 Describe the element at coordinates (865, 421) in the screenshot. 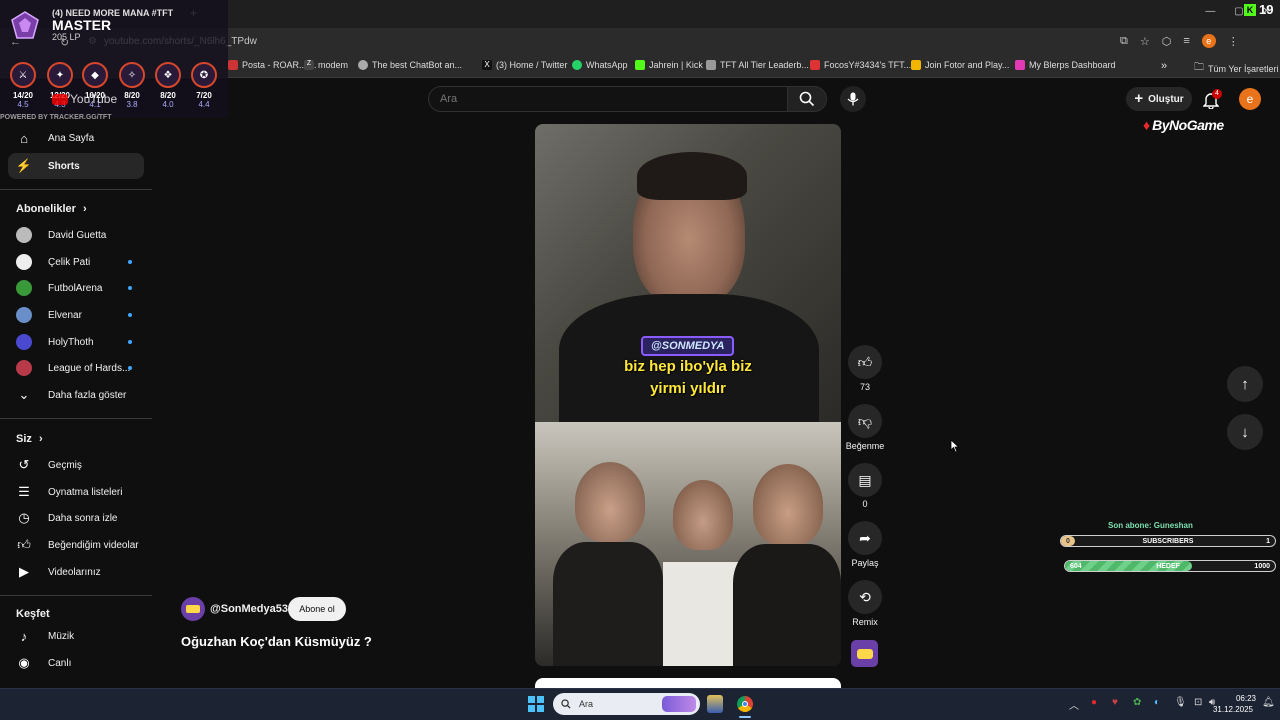

I see `dislike-button: 👎︎` at that location.